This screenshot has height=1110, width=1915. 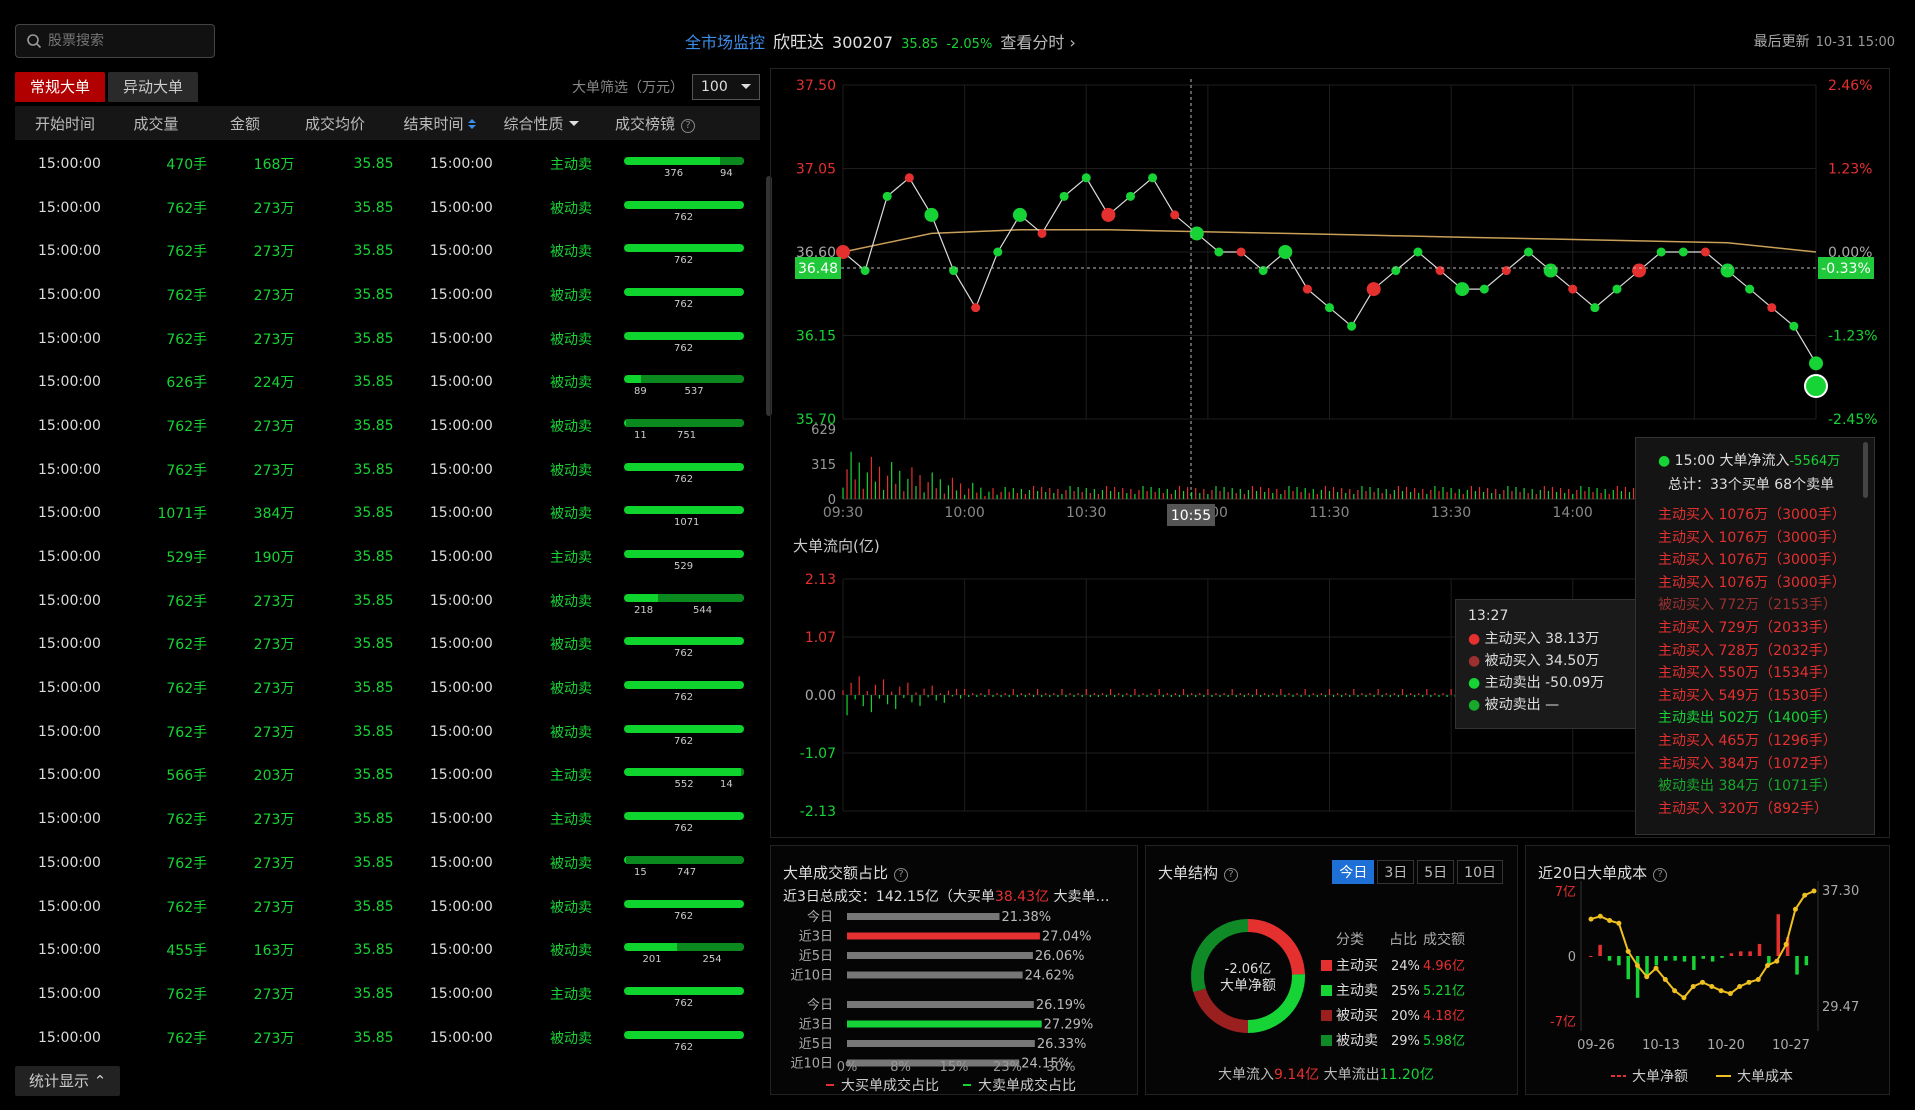 I want to click on tooltip-scrollbar, so click(x=1865, y=470).